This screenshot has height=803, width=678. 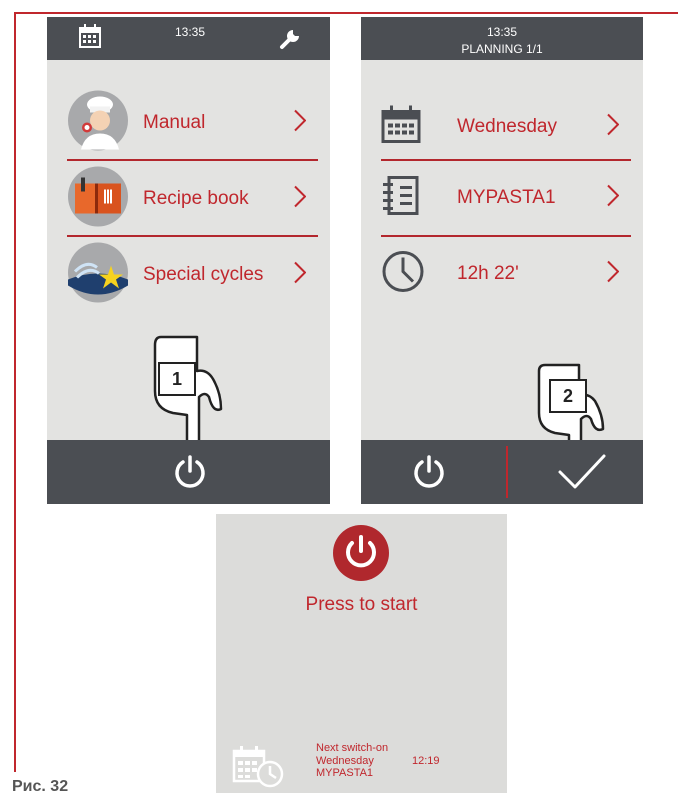 I want to click on next-switch-on-title: Next switch-on, so click(x=352, y=748).